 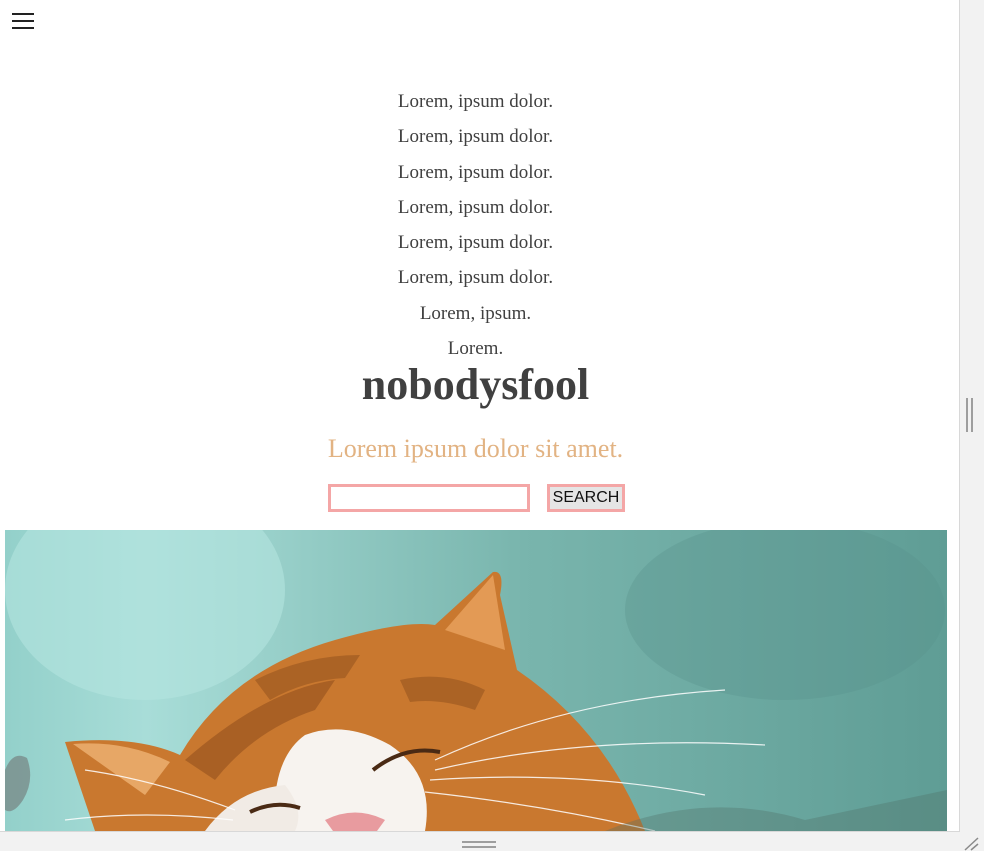 What do you see at coordinates (479, 845) in the screenshot?
I see `horizontal-resize-handle` at bounding box center [479, 845].